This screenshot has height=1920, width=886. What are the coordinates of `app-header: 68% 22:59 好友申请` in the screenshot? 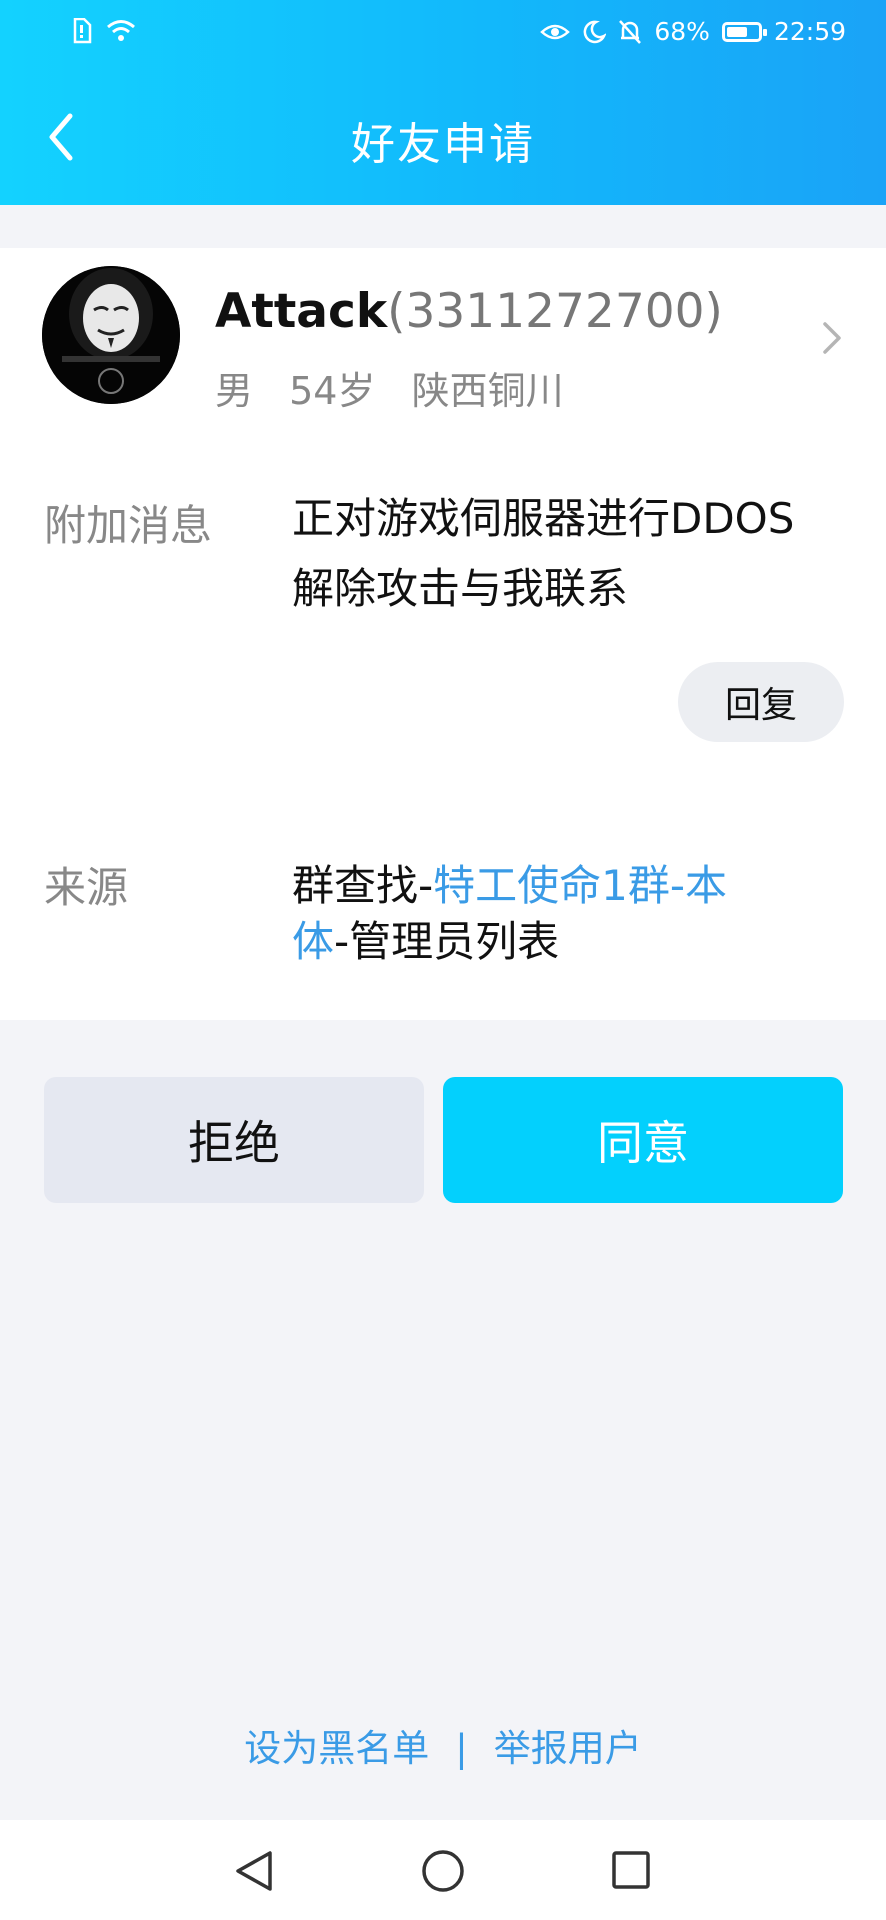 It's located at (443, 102).